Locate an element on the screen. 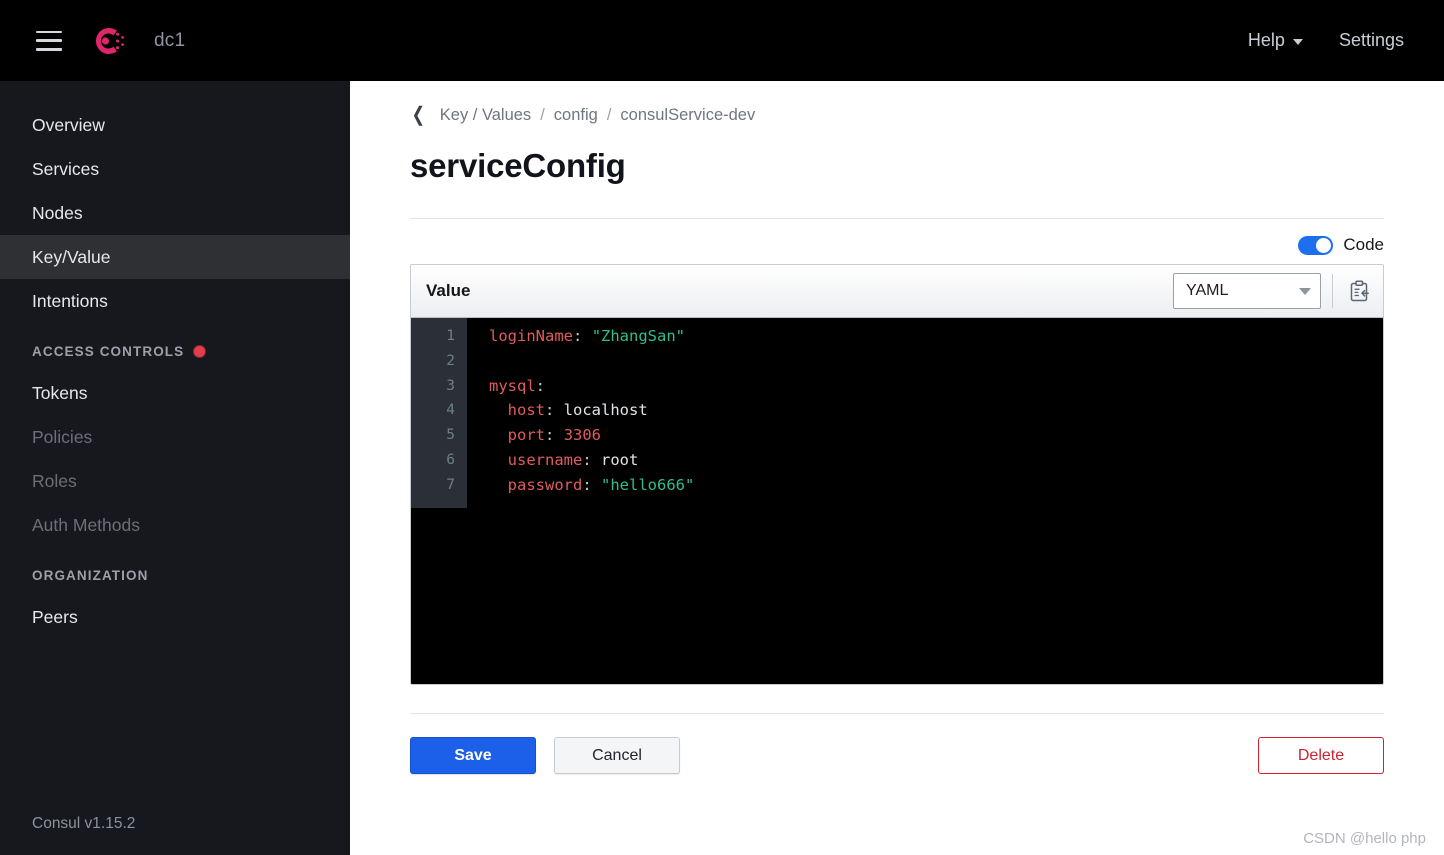  breadcrumb-consulservice-dev: consulService-dev is located at coordinates (687, 115).